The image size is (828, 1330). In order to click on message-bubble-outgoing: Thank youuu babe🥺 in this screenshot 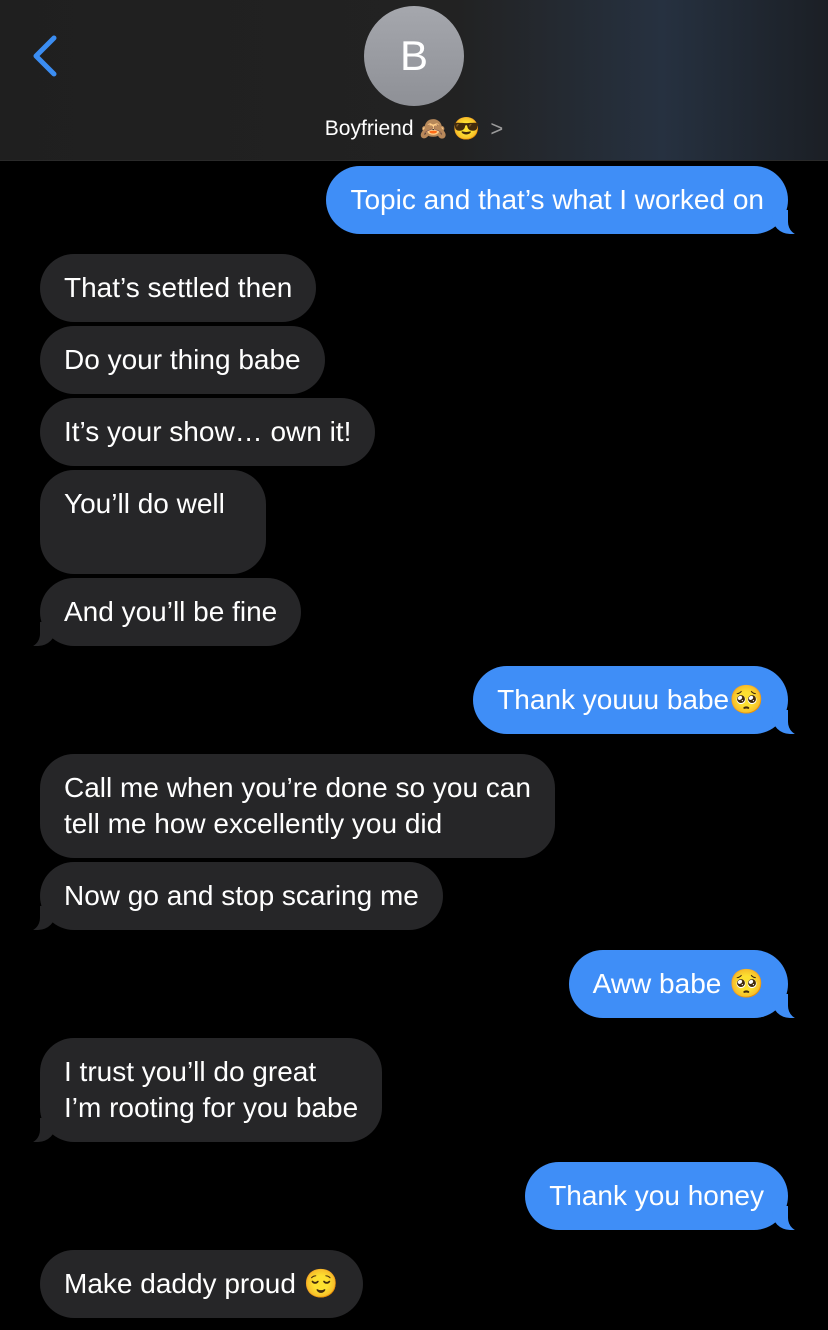, I will do `click(641, 701)`.